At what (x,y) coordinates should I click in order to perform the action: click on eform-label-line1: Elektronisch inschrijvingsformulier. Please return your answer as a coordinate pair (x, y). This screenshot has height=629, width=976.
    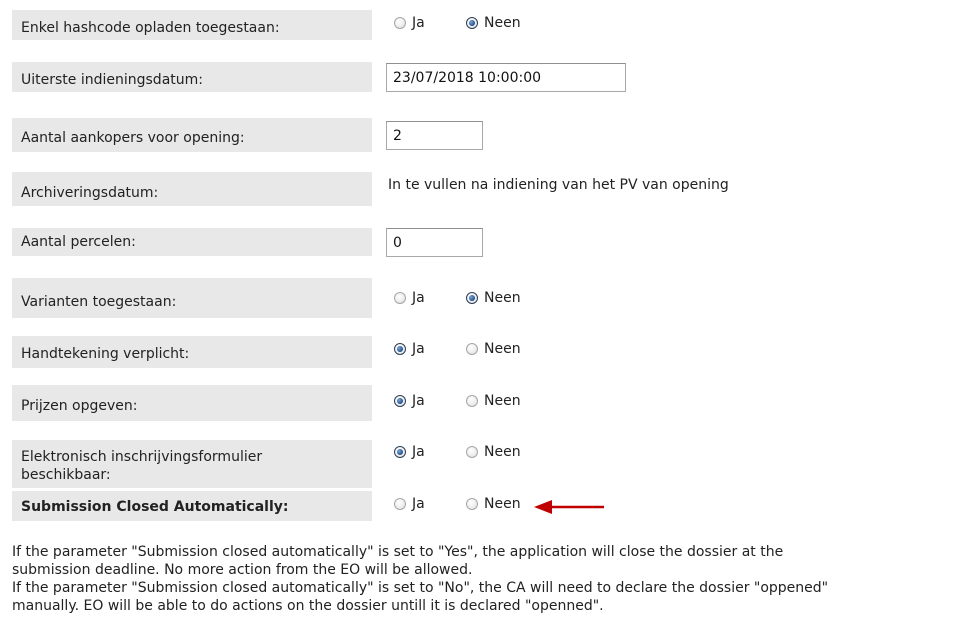
    Looking at the image, I should click on (142, 457).